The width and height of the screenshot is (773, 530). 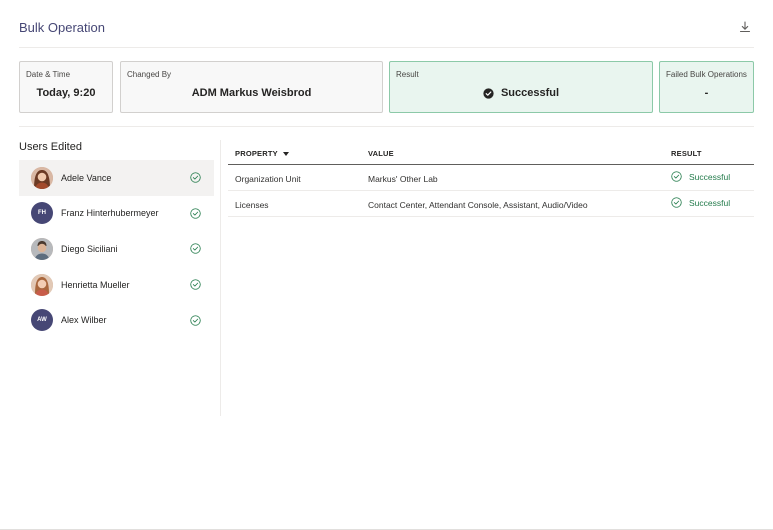 I want to click on user-name: Franz Hinterhubermeyer, so click(x=110, y=213).